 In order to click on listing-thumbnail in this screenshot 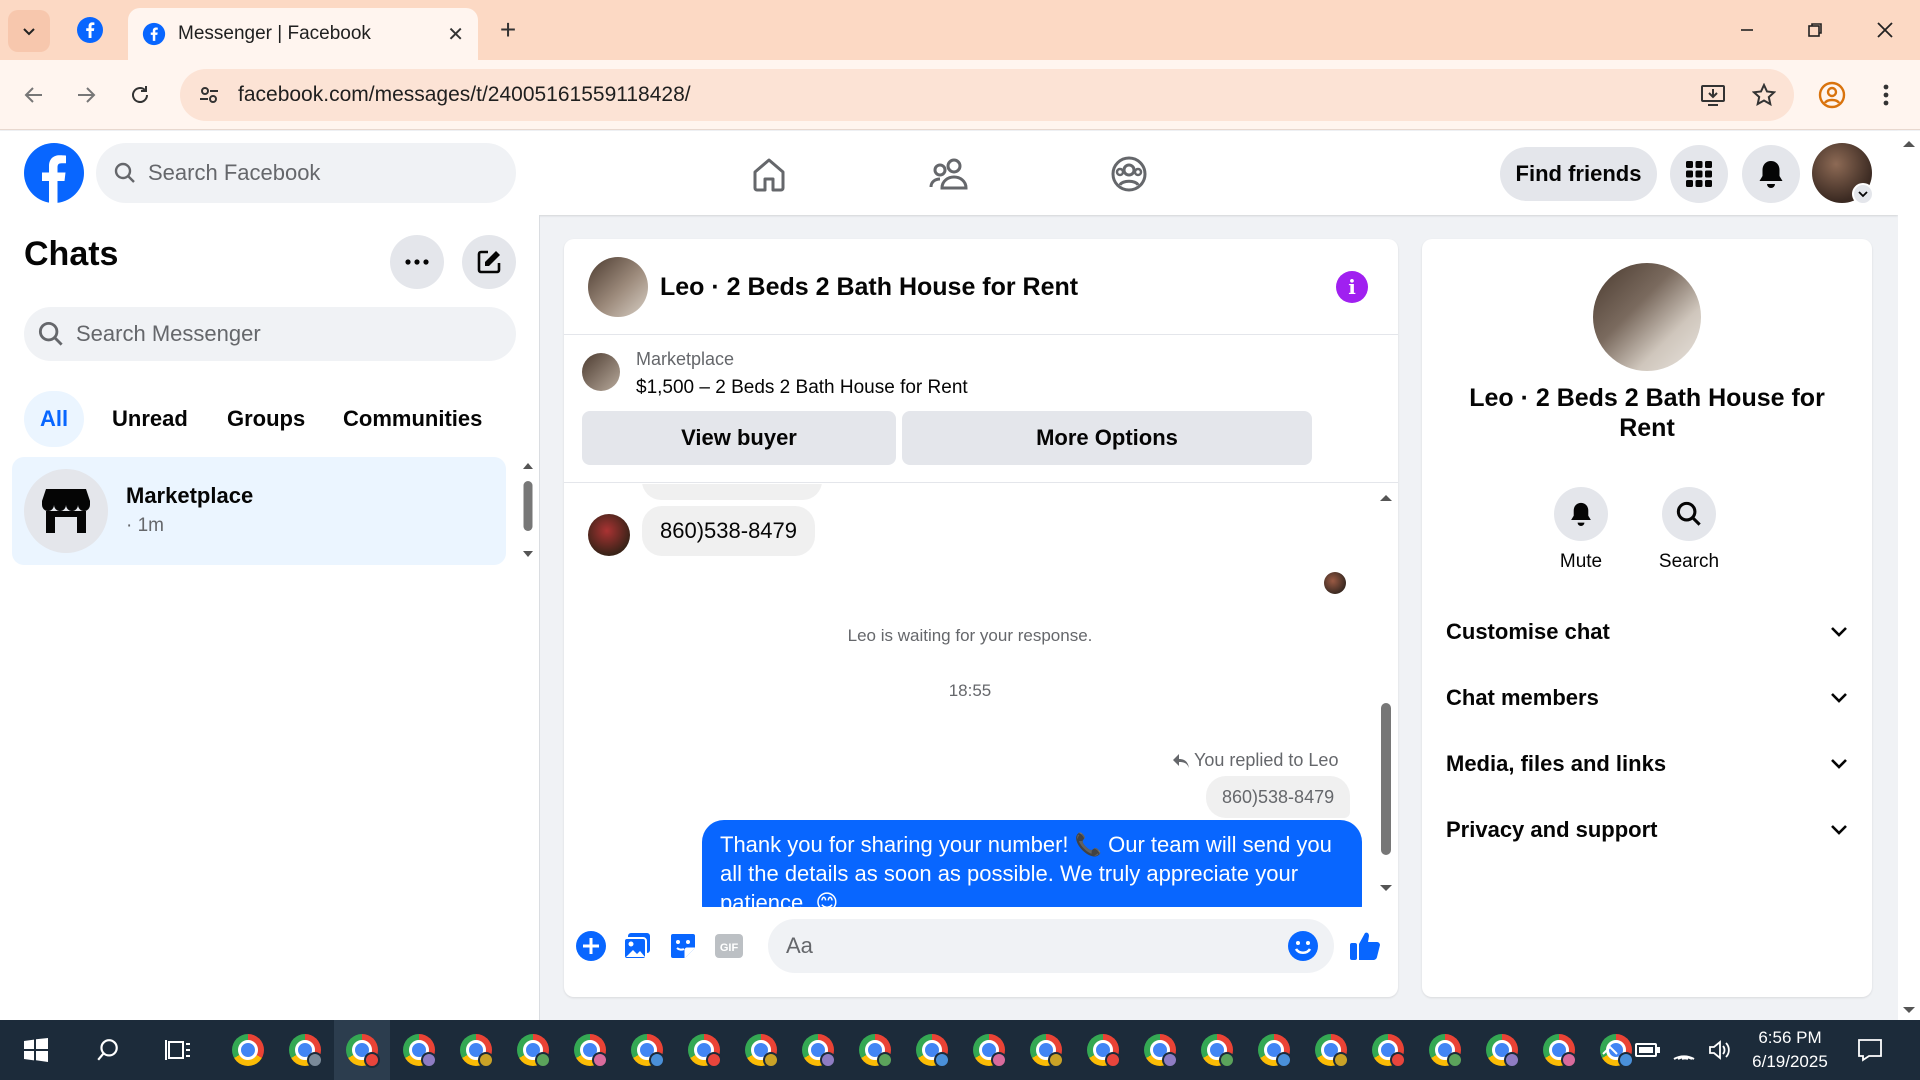, I will do `click(601, 372)`.